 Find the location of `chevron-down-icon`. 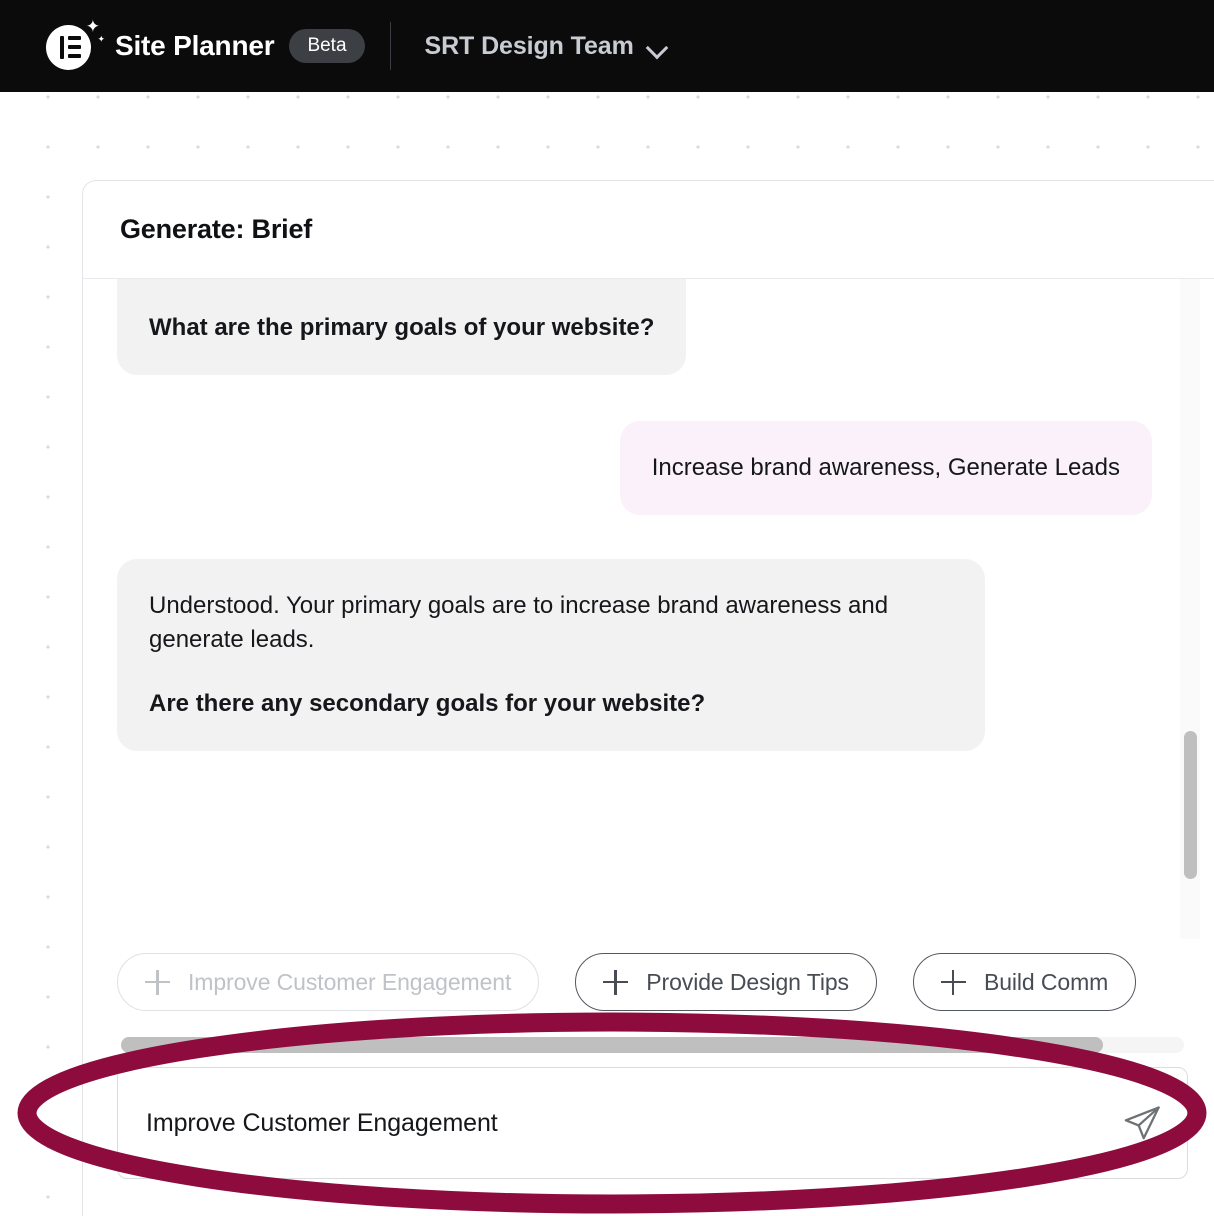

chevron-down-icon is located at coordinates (658, 46).